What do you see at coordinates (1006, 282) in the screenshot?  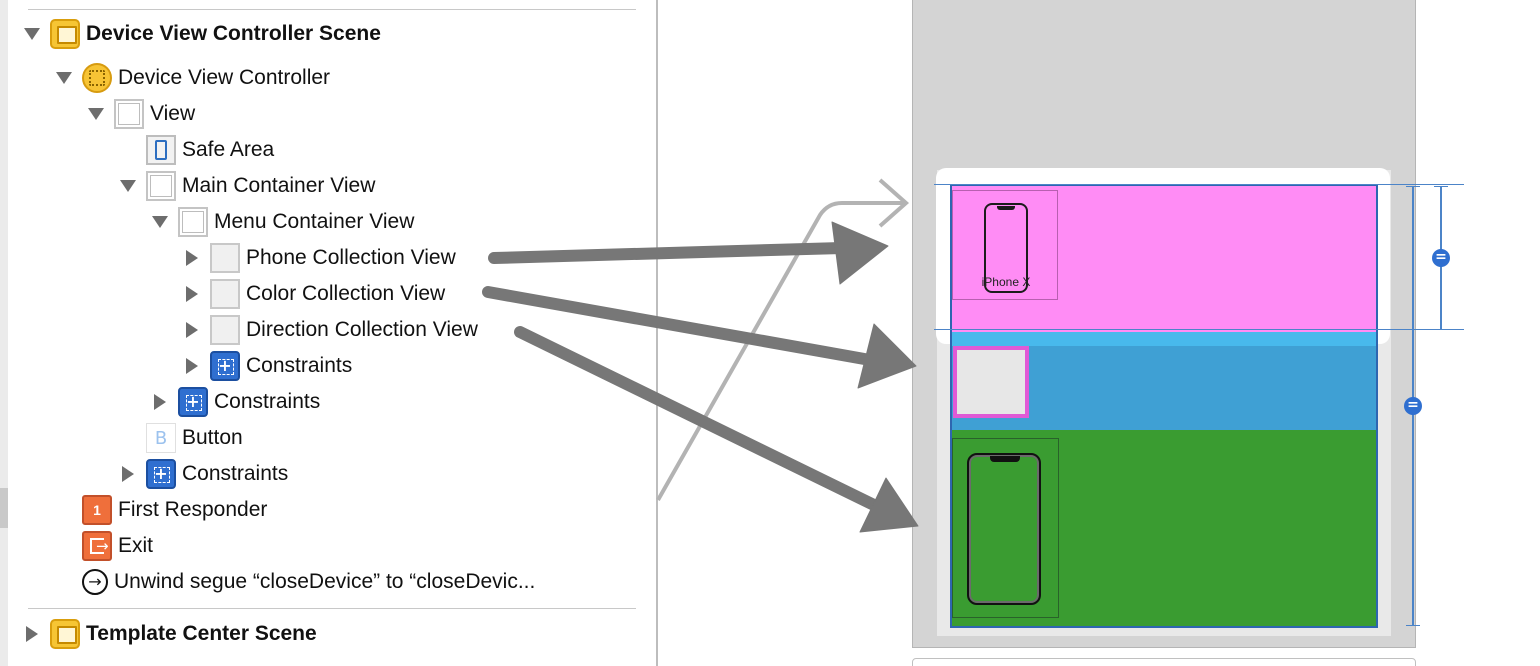 I see `phone-cell-caption: iPhone X` at bounding box center [1006, 282].